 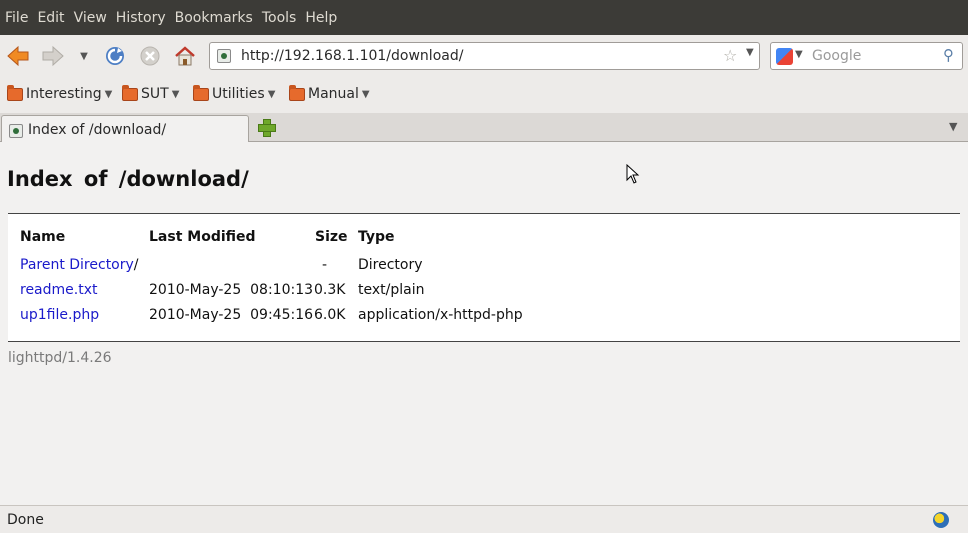 I want to click on status-bar: Done, so click(x=484, y=519).